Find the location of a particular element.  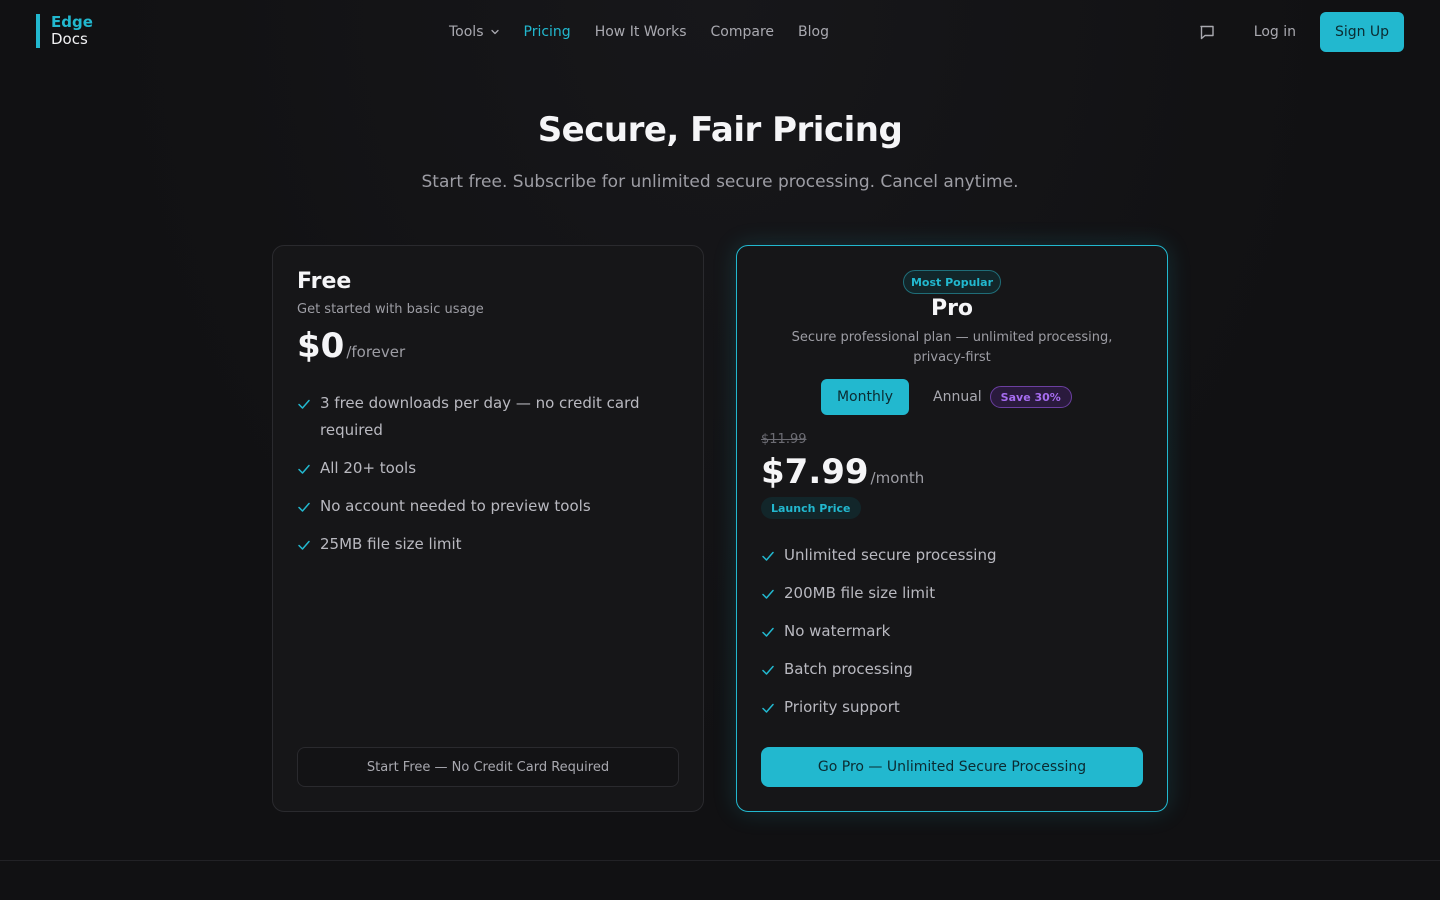

plan-description: Get started with basic usage is located at coordinates (390, 309).